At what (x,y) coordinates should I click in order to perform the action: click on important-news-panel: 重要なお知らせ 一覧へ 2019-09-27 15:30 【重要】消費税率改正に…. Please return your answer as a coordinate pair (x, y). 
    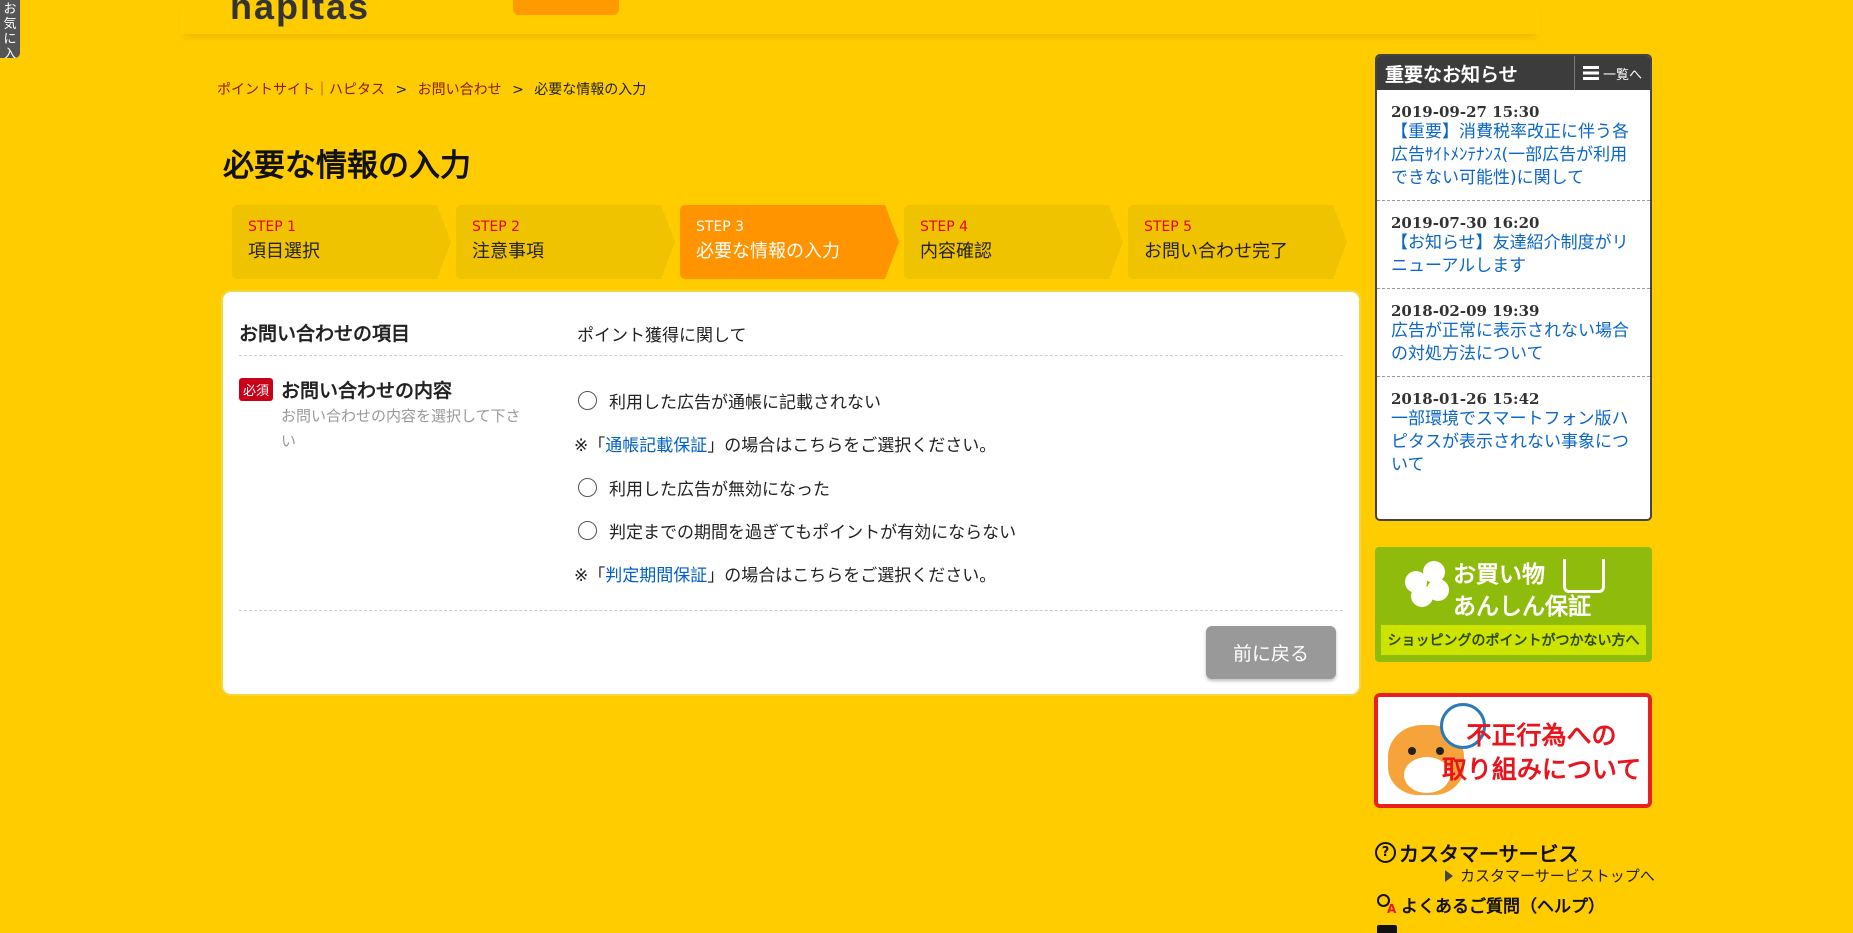
    Looking at the image, I should click on (1513, 287).